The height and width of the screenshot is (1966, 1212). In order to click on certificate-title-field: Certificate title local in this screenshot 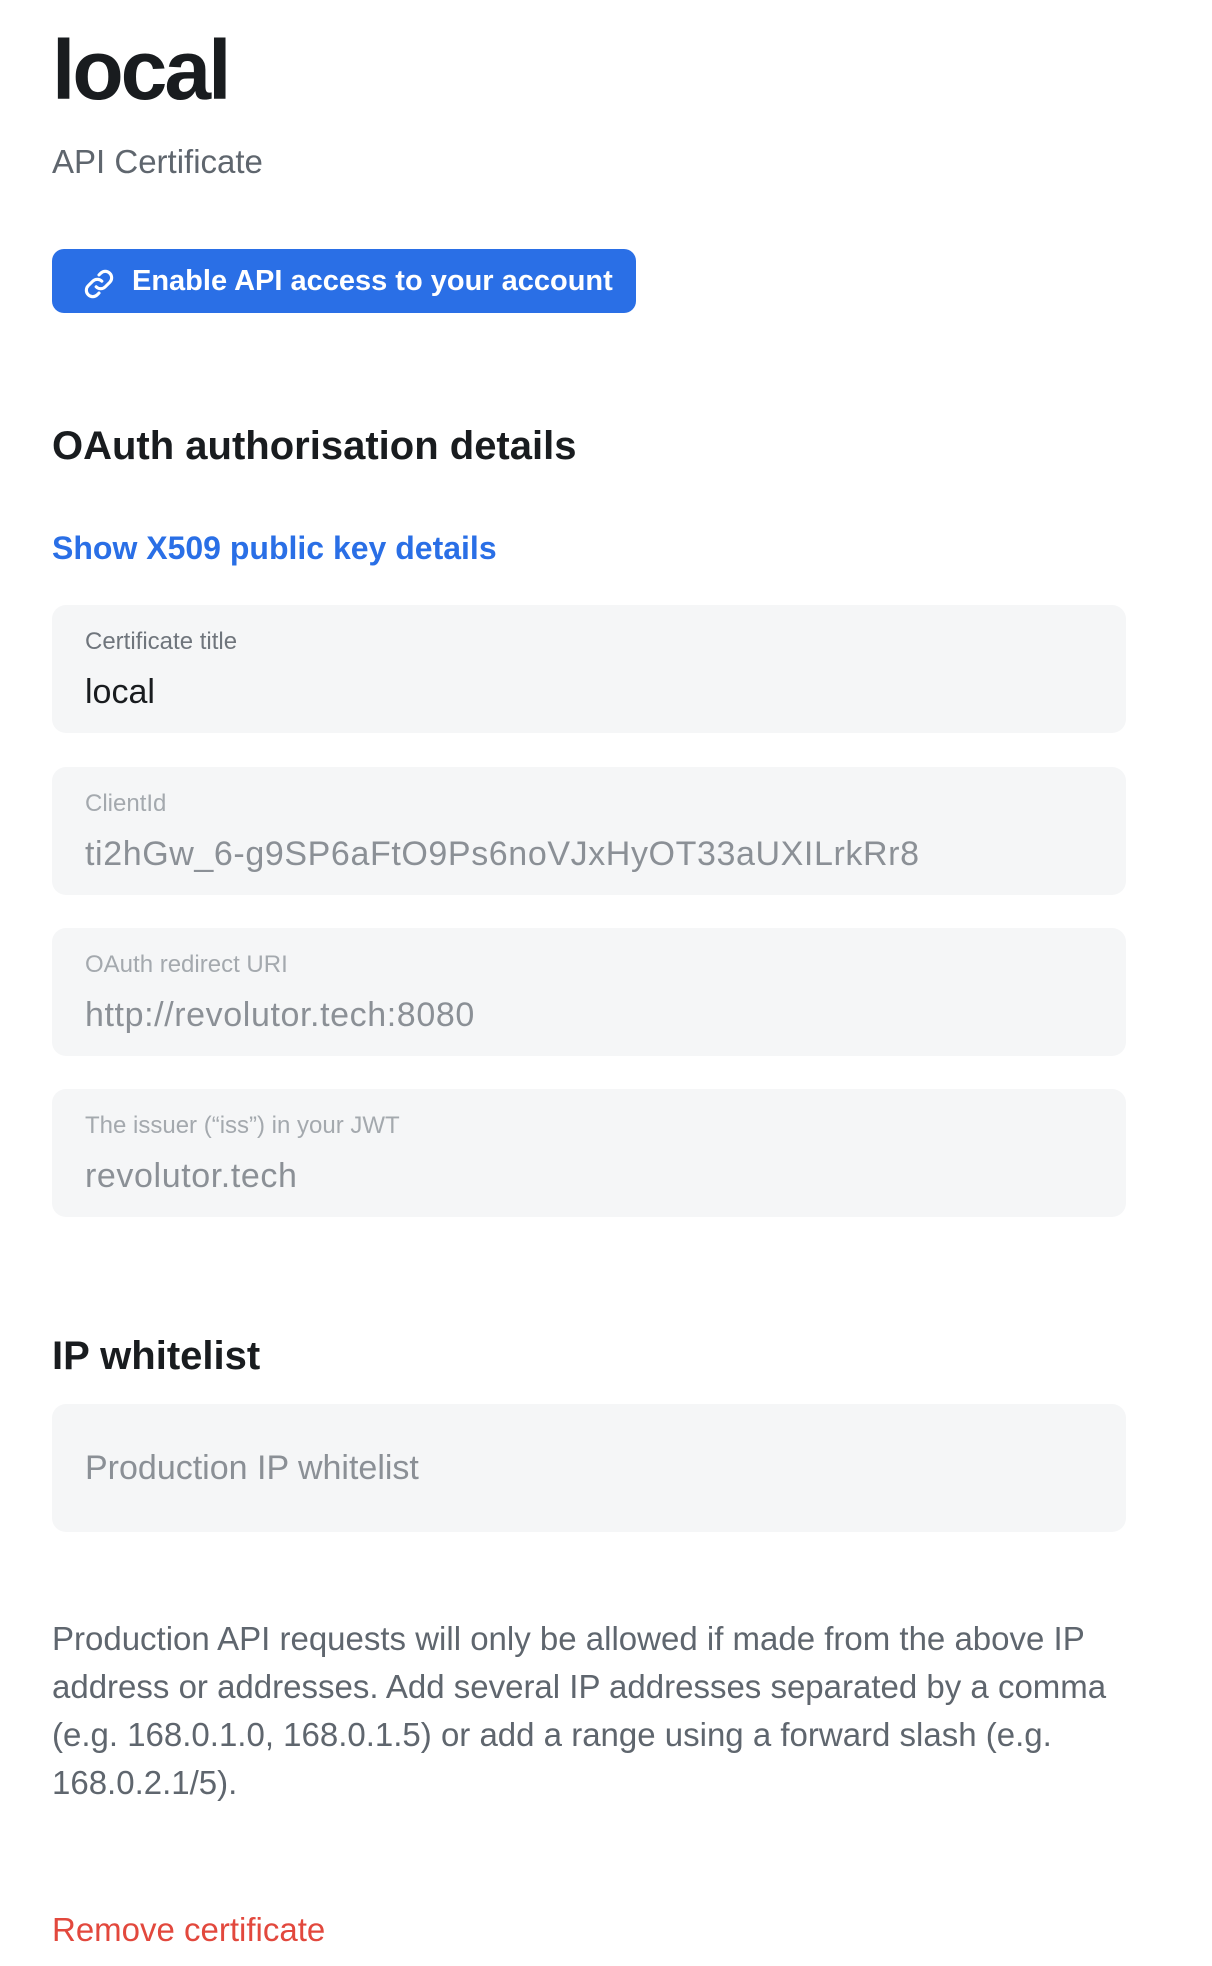, I will do `click(589, 669)`.